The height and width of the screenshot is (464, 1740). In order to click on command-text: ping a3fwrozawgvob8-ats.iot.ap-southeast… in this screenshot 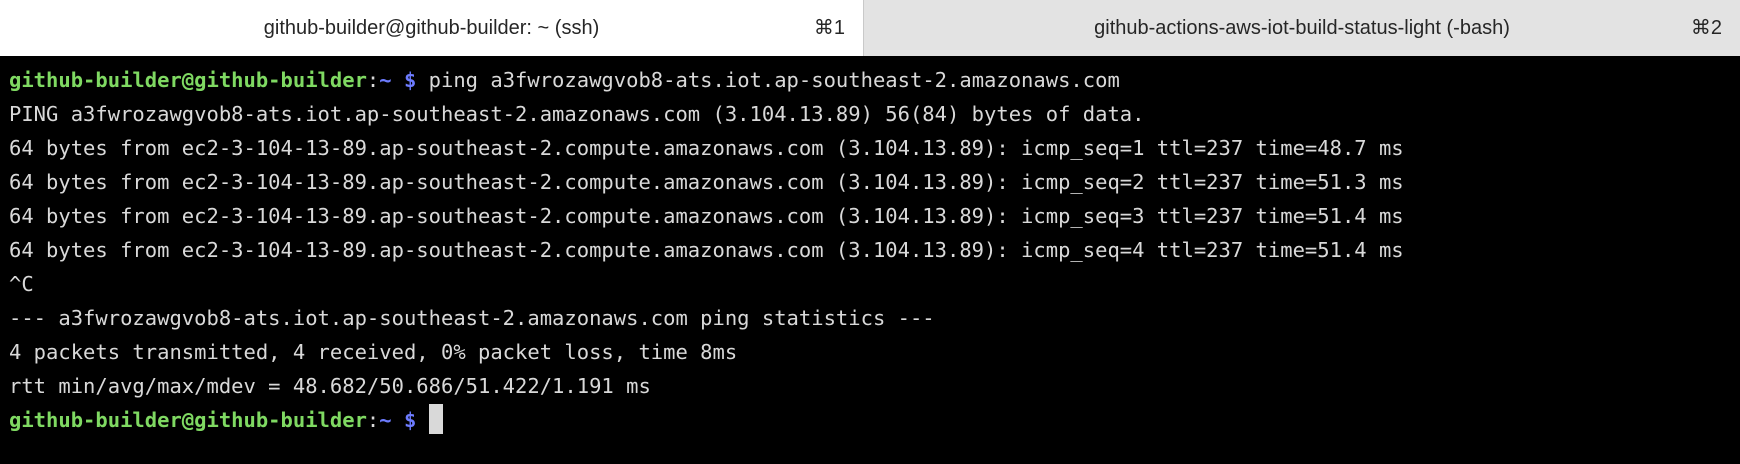, I will do `click(768, 80)`.